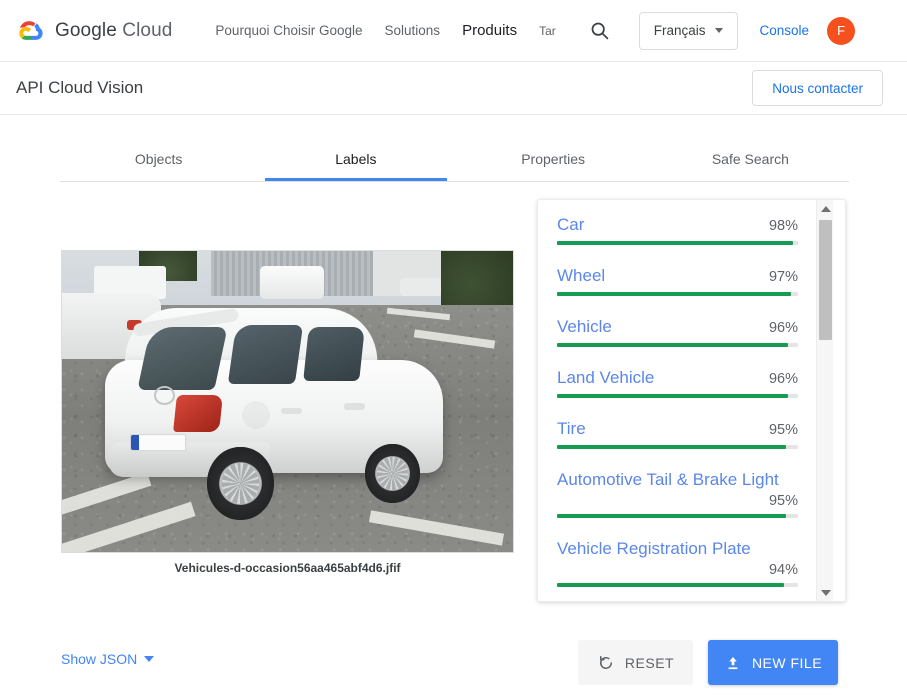  What do you see at coordinates (571, 428) in the screenshot?
I see `label-name: Tire` at bounding box center [571, 428].